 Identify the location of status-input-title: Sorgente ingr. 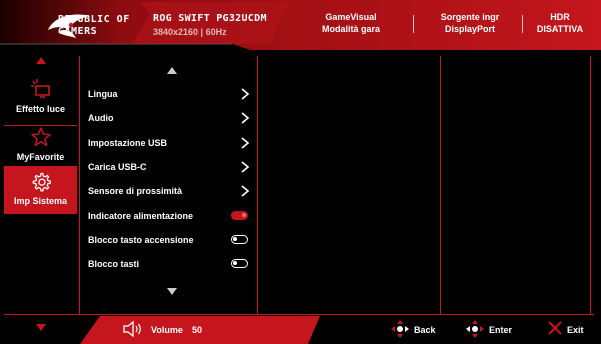
(470, 17).